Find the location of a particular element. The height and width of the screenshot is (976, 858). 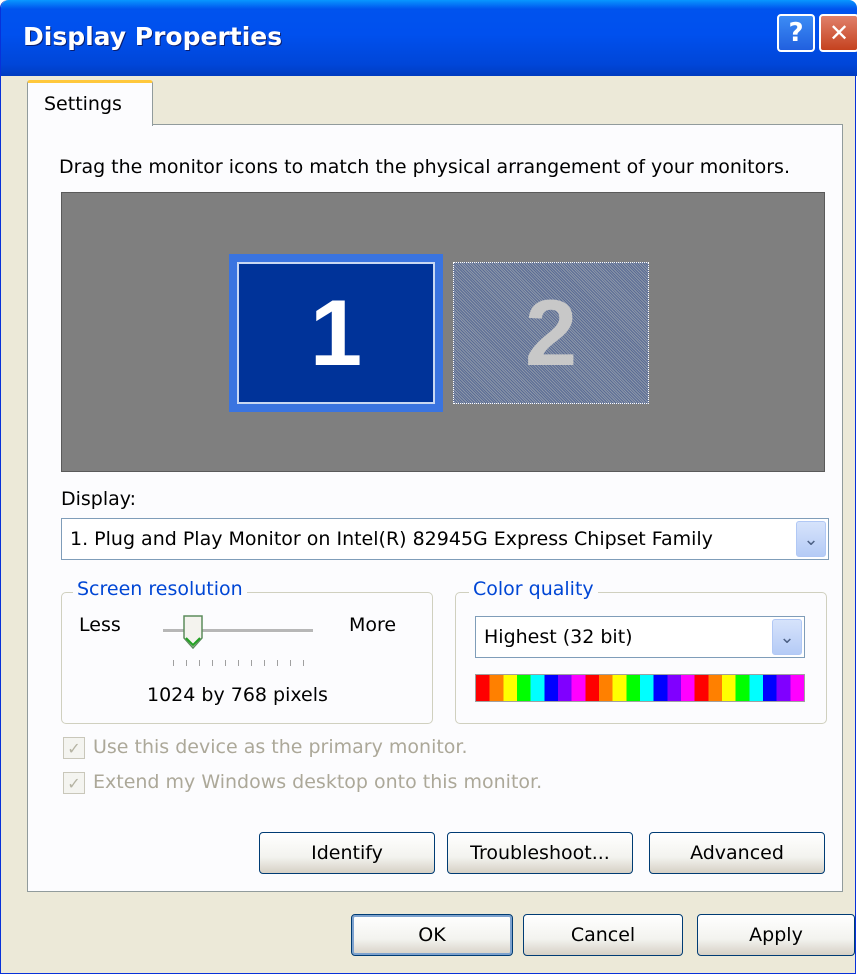

tab-settings: Settings is located at coordinates (90, 103).